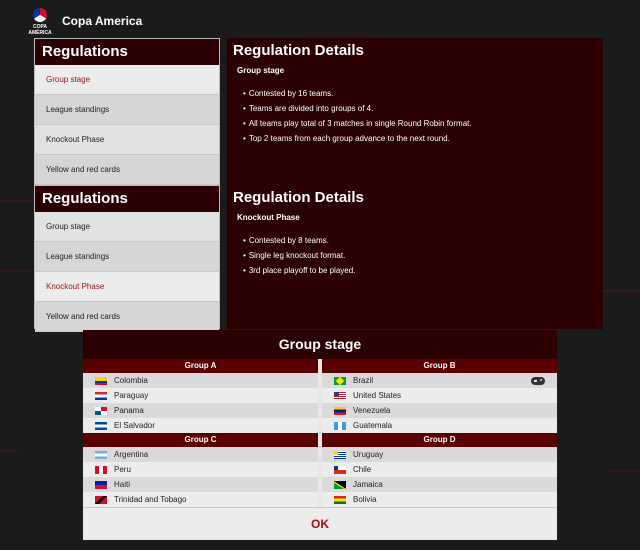 The image size is (640, 550). Describe the element at coordinates (439, 366) in the screenshot. I see `group-header: Group B` at that location.